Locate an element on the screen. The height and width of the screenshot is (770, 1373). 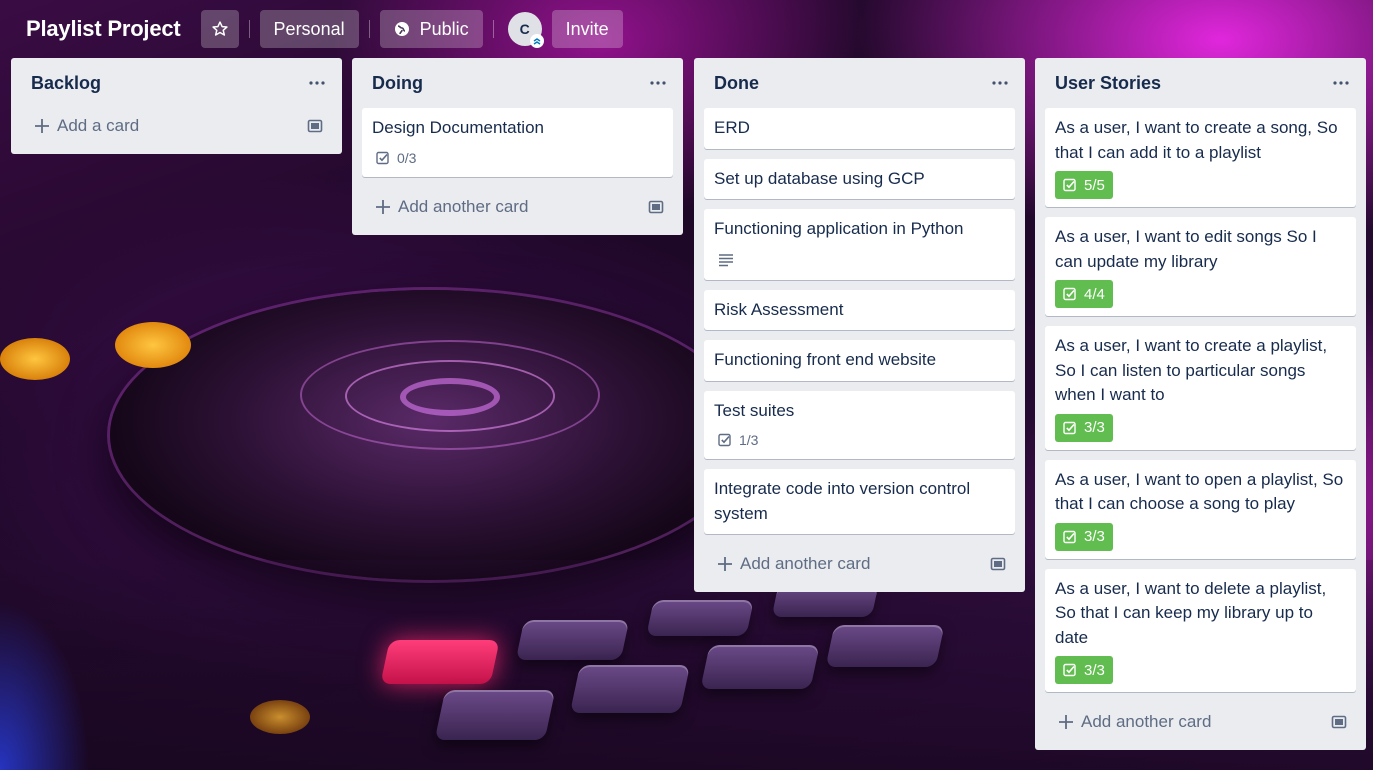
card-badges is located at coordinates (859, 260).